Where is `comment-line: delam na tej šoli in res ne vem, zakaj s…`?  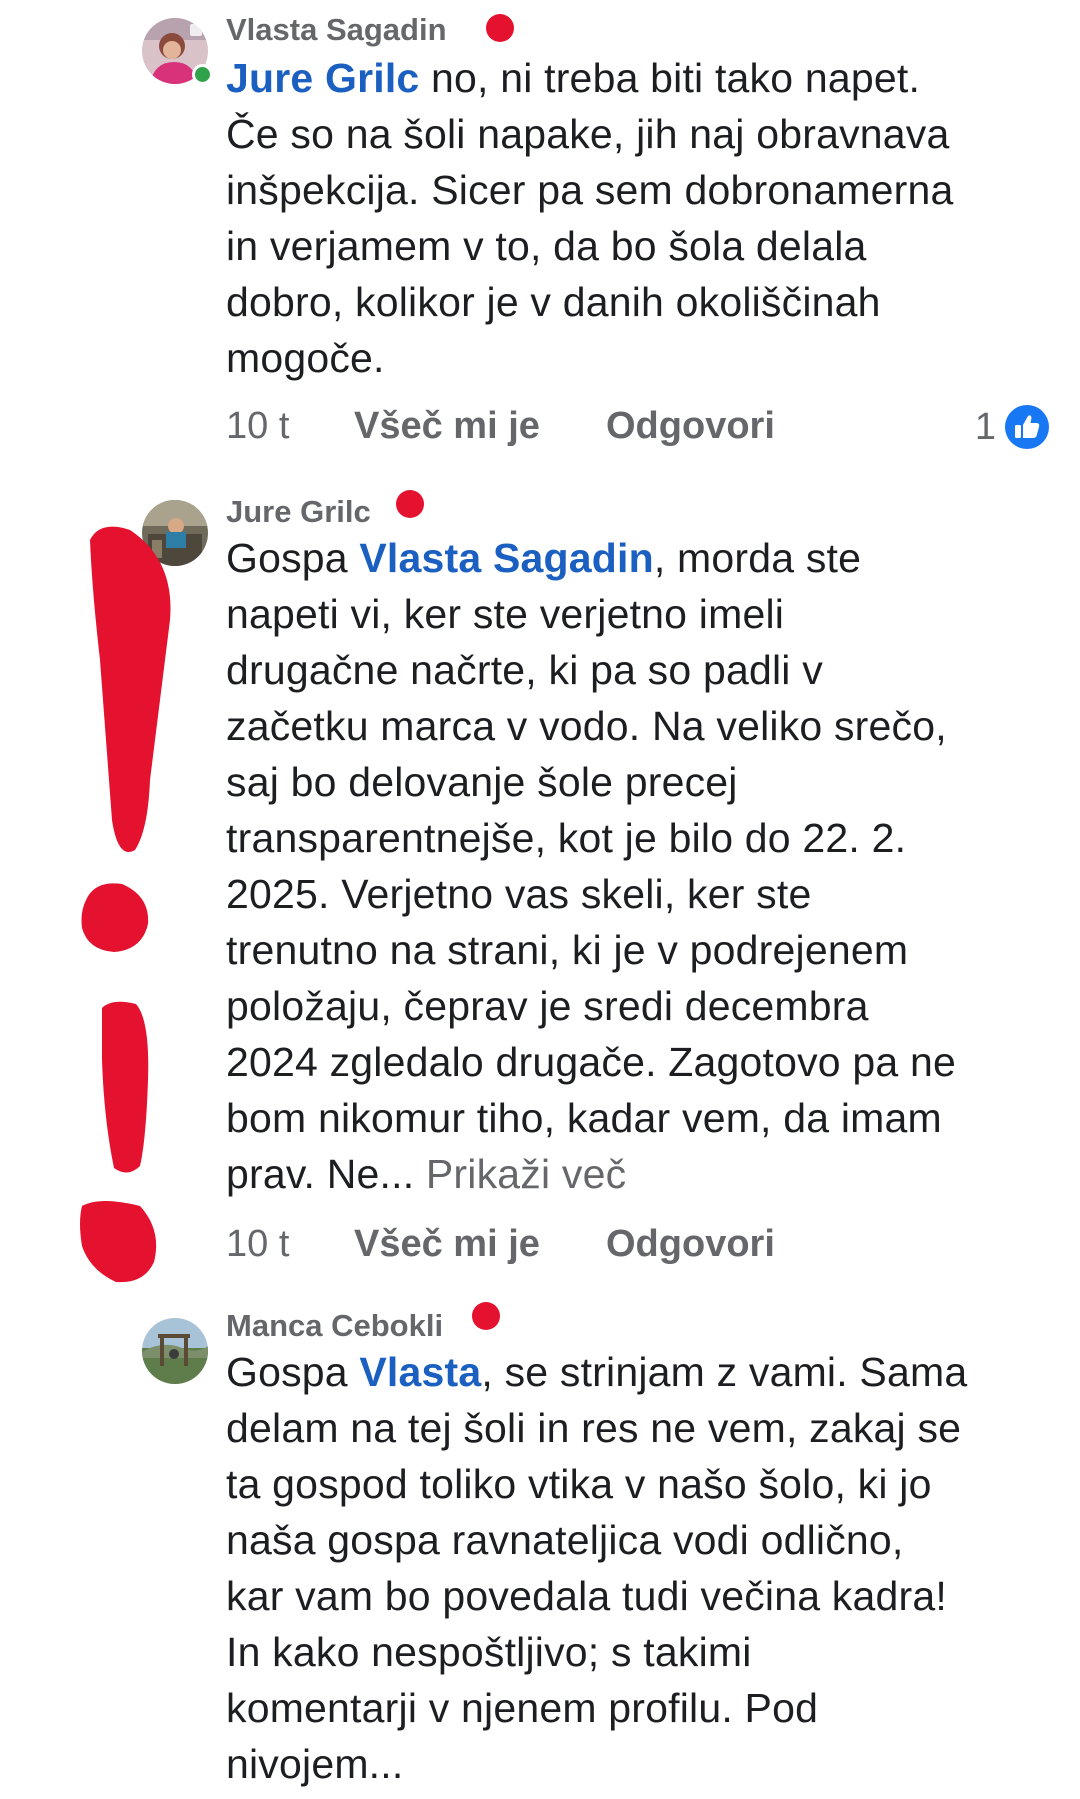
comment-line: delam na tej šoli in res ne vem, zakaj s… is located at coordinates (594, 1428).